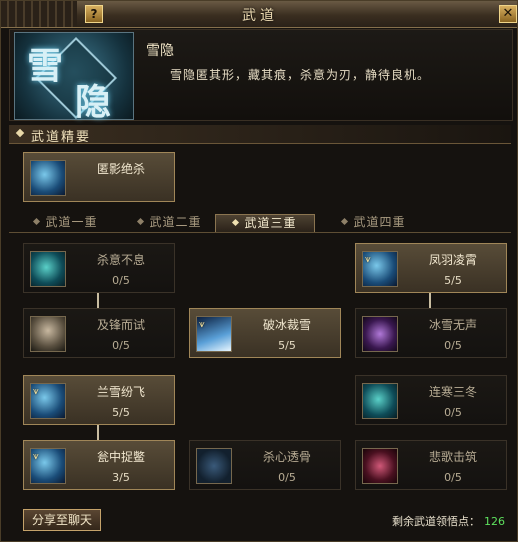 The height and width of the screenshot is (542, 518). Describe the element at coordinates (160, 51) in the screenshot. I see `school-name: 雪隐` at that location.